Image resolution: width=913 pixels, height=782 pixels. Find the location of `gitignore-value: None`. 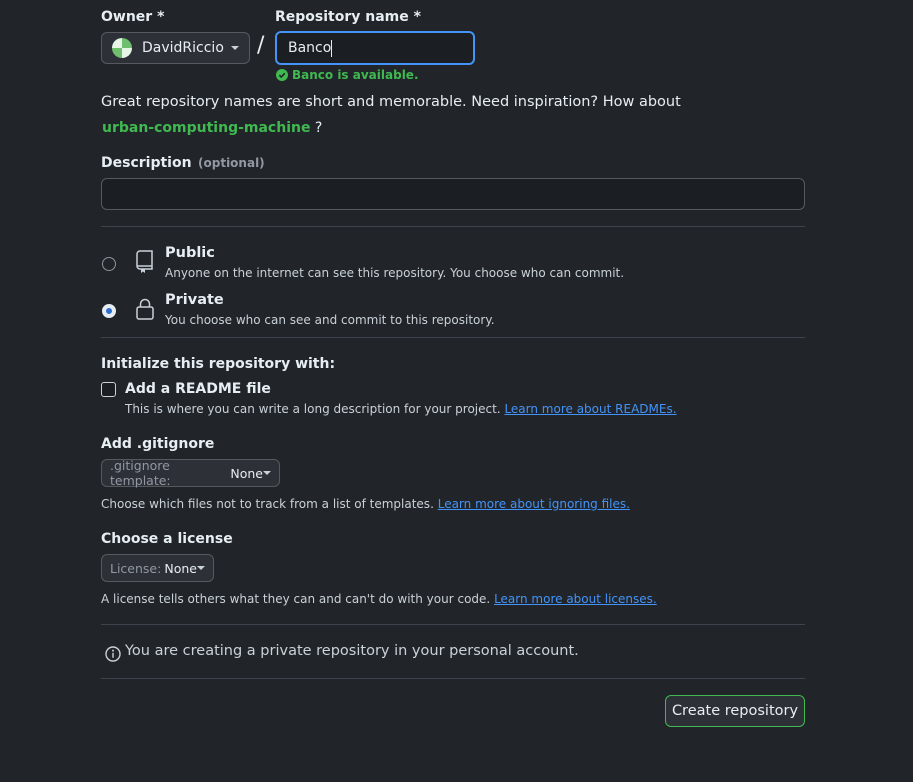

gitignore-value: None is located at coordinates (246, 473).